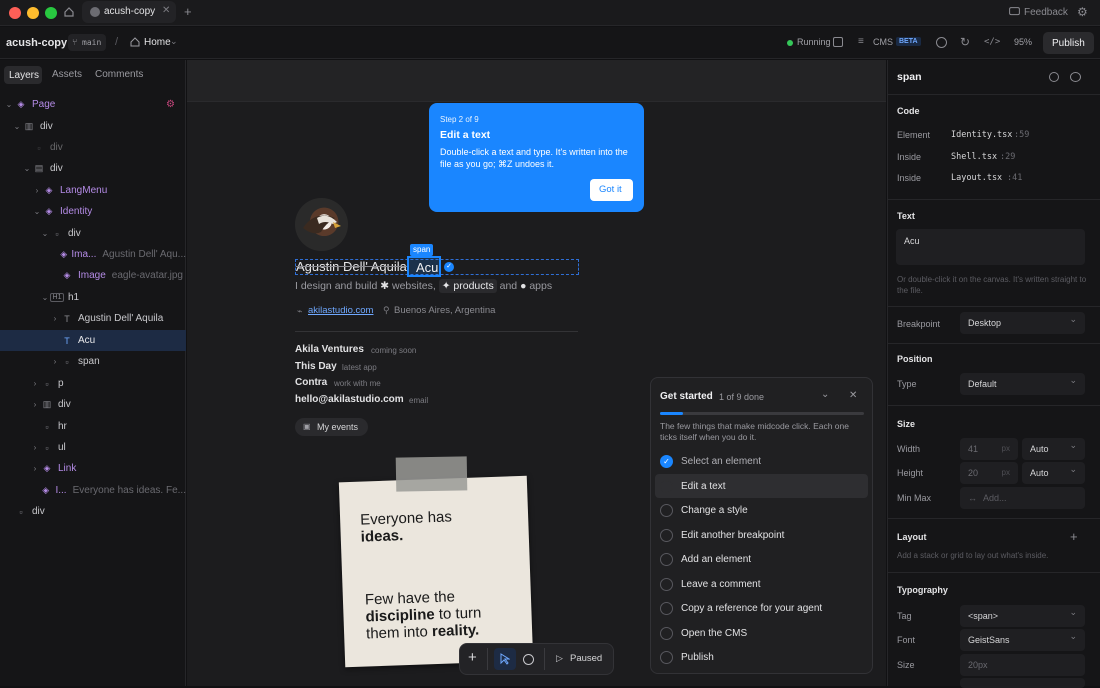  I want to click on layer-row-ul: › ▫ ul, so click(93, 447).